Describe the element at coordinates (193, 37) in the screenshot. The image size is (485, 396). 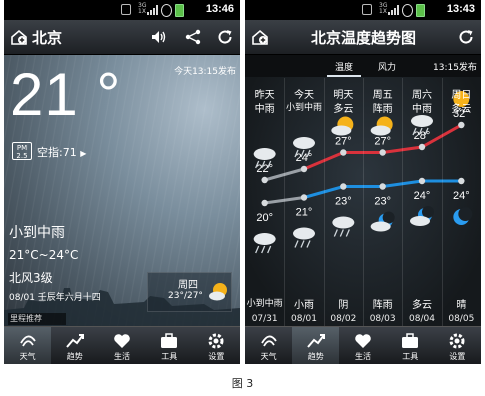
I see `share-icon` at that location.